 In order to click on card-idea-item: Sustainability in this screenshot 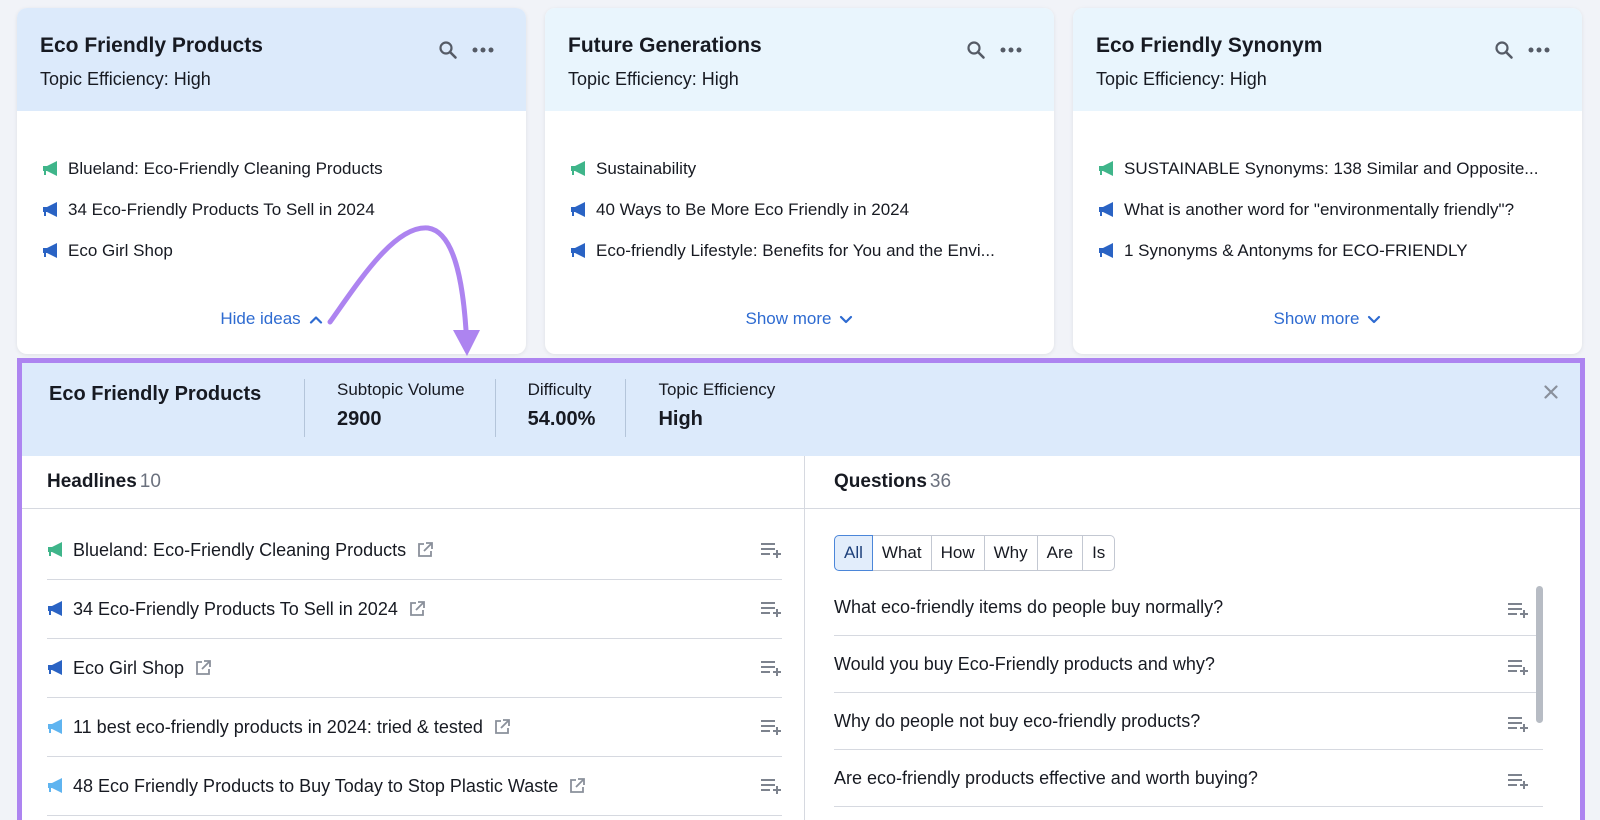, I will do `click(800, 168)`.